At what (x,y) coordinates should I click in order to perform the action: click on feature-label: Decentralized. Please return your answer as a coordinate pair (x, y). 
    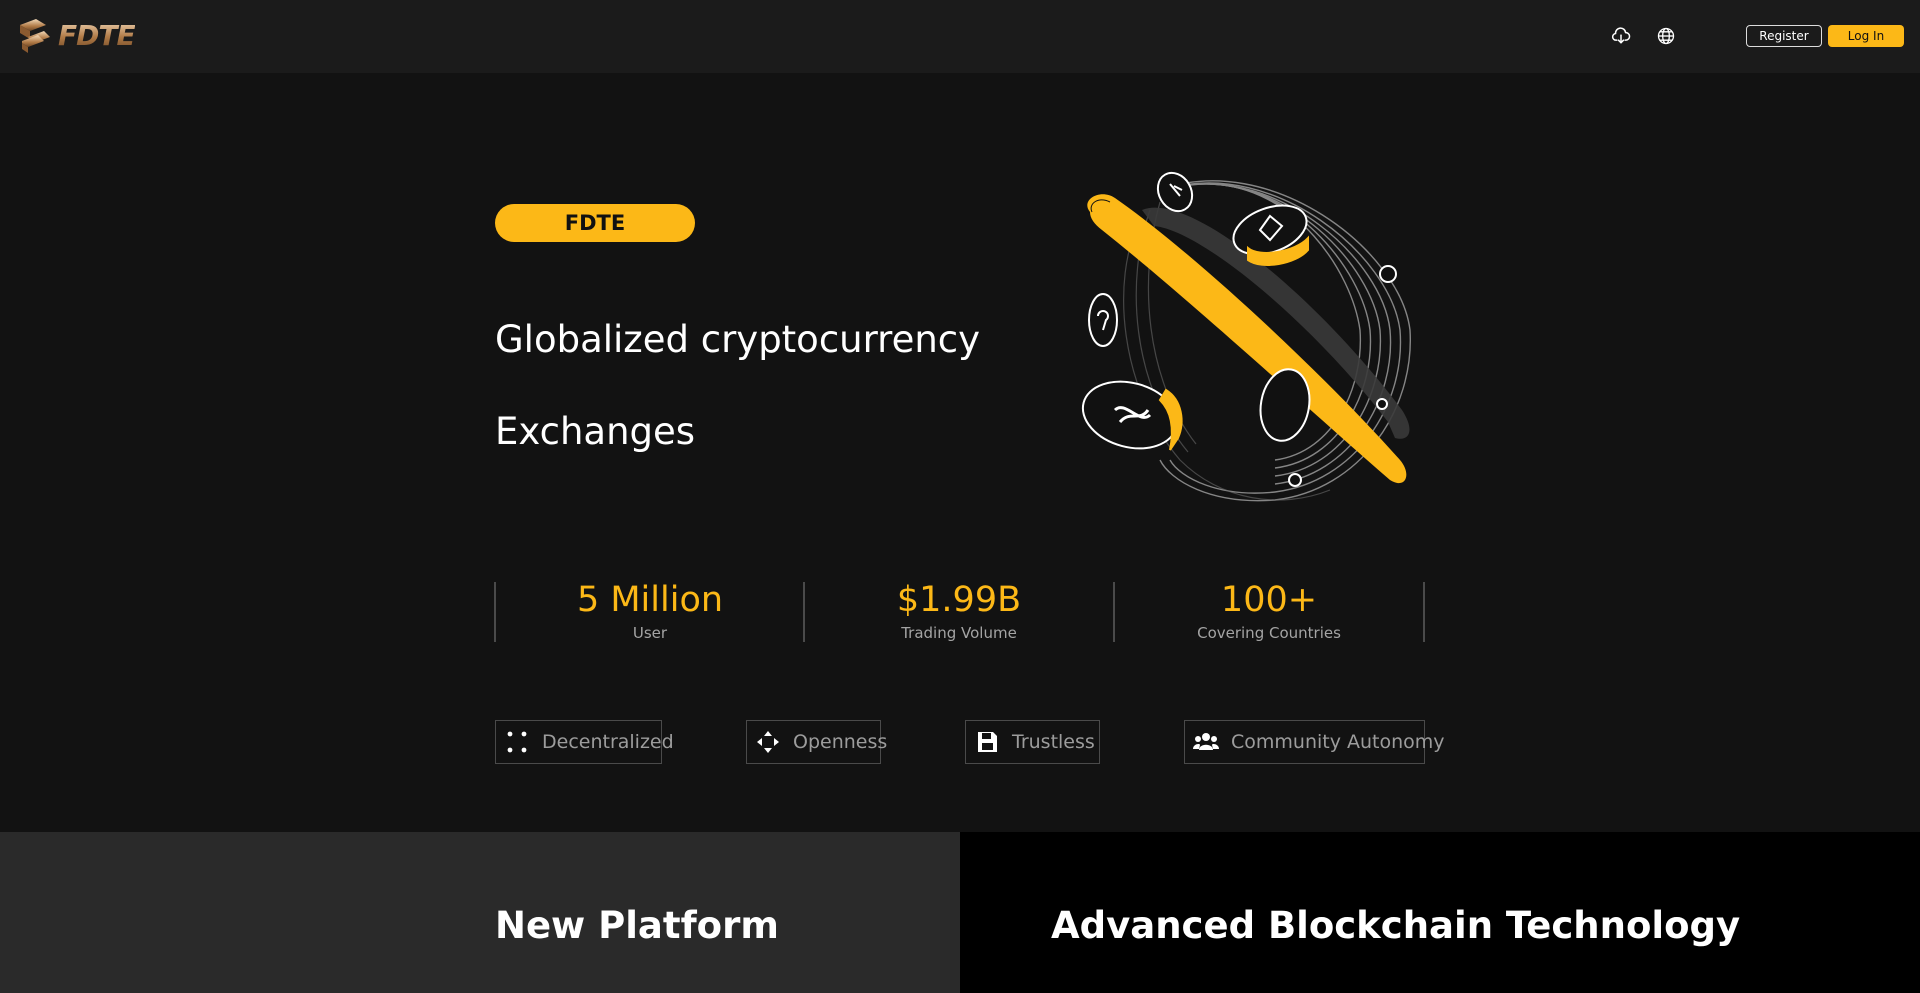
    Looking at the image, I should click on (608, 742).